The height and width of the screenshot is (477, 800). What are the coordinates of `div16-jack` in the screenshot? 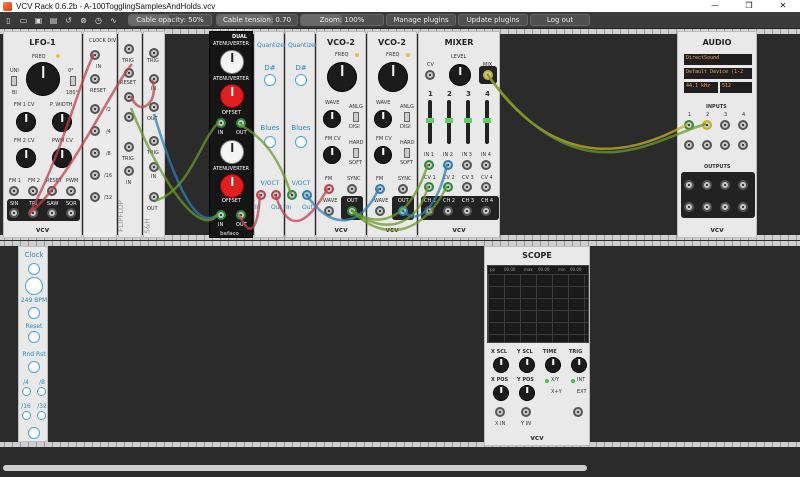 It's located at (26, 415).